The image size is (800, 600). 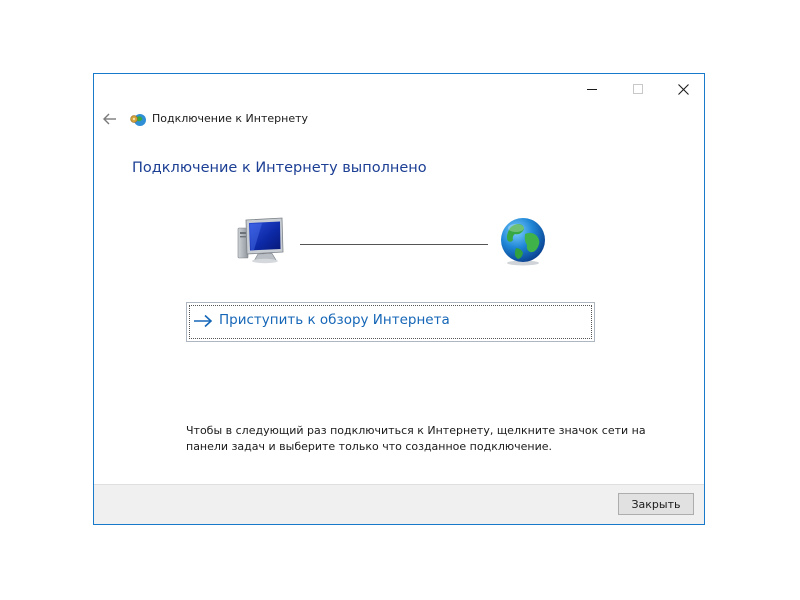 I want to click on back-arrow-icon, so click(x=109, y=119).